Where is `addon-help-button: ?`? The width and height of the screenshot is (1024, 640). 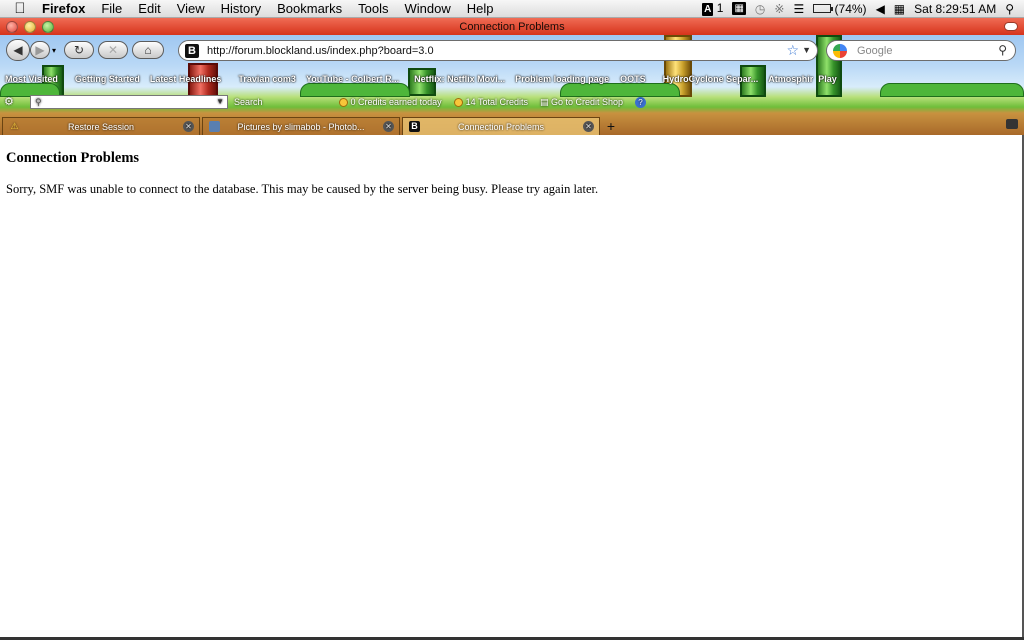
addon-help-button: ? is located at coordinates (640, 102).